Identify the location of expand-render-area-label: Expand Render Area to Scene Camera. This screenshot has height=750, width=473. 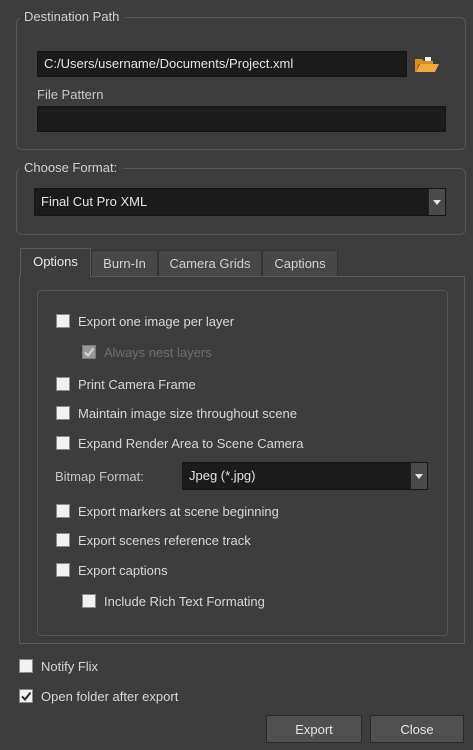
(191, 443).